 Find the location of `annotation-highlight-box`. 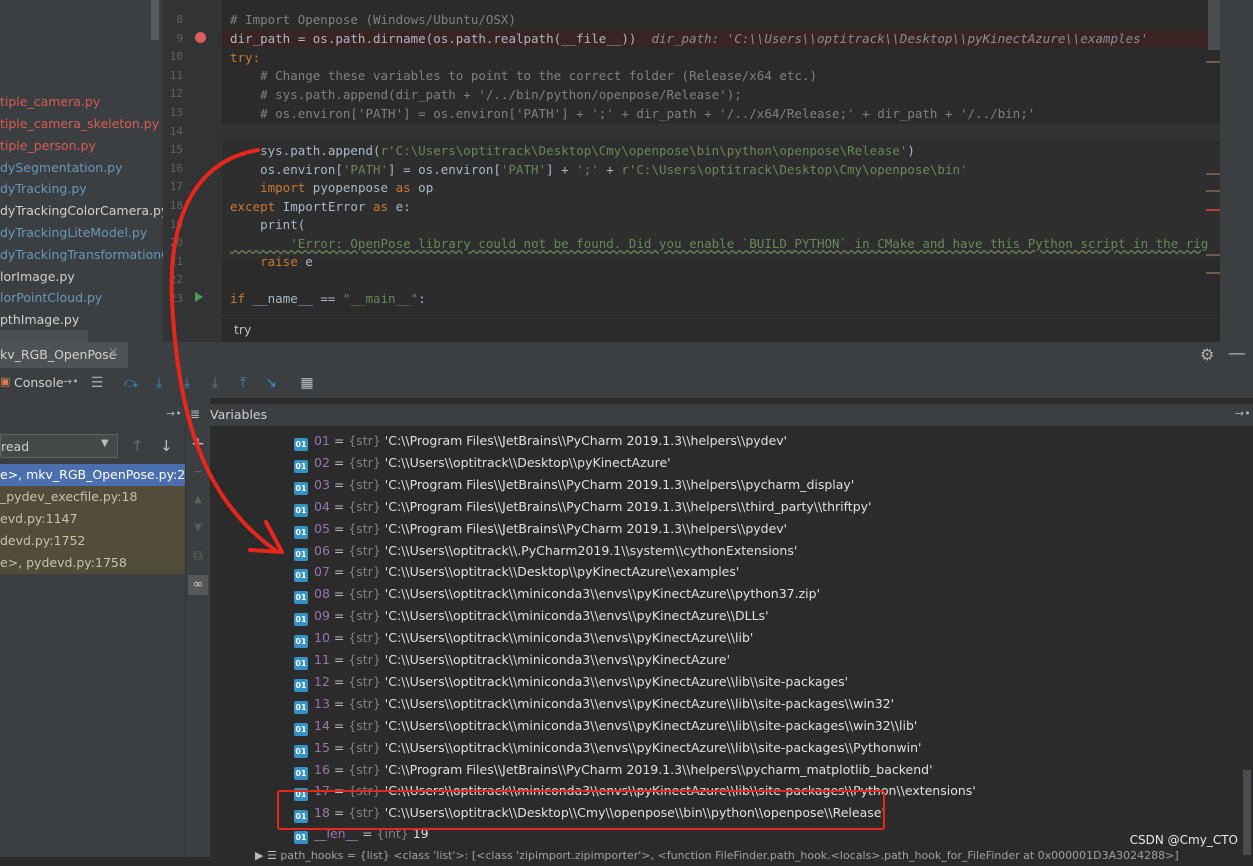

annotation-highlight-box is located at coordinates (581, 810).